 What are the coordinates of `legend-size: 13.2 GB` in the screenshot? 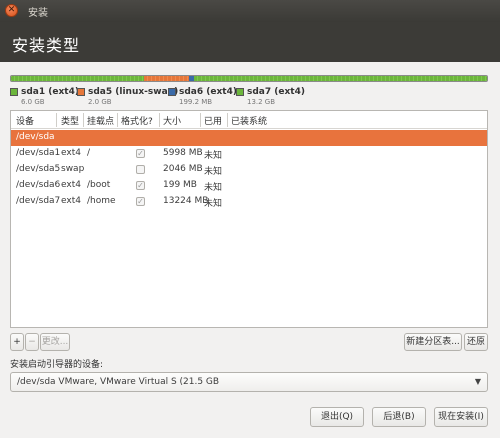 It's located at (261, 102).